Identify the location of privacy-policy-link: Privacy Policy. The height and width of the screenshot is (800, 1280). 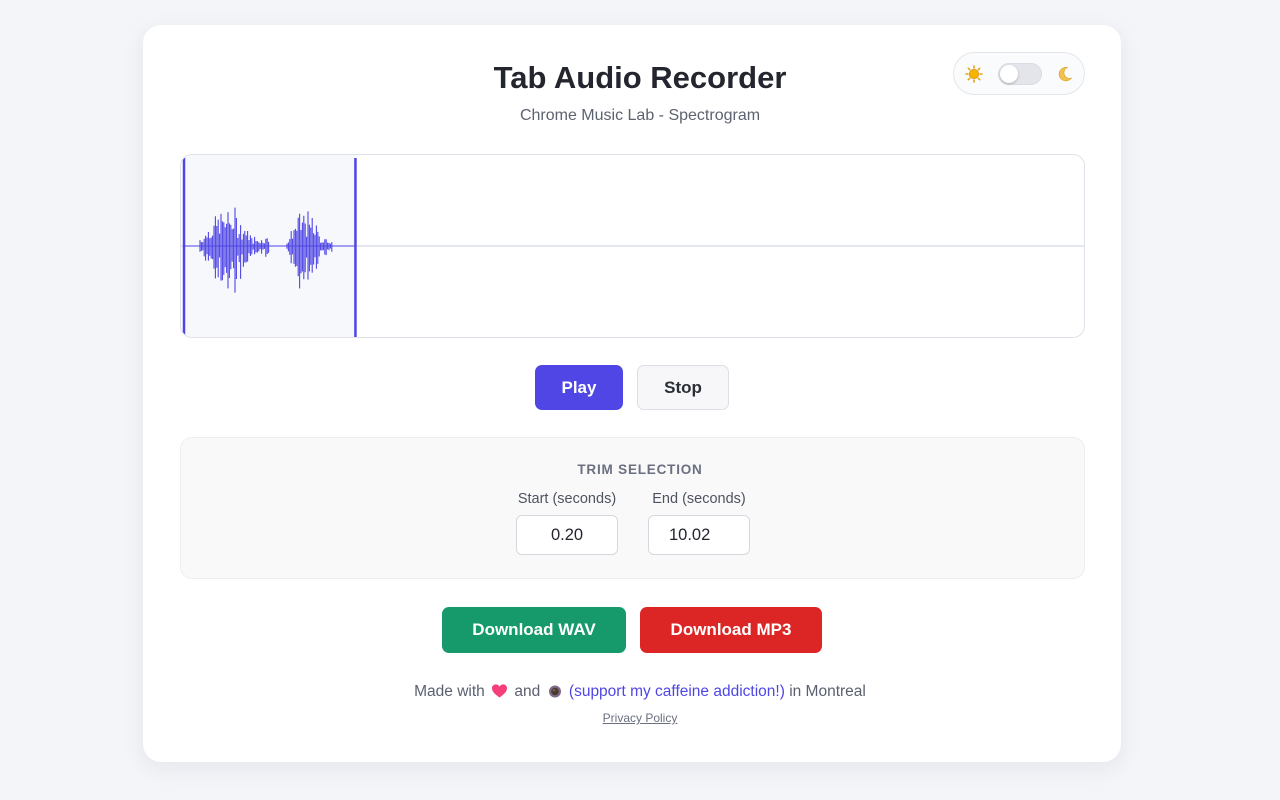
(640, 718).